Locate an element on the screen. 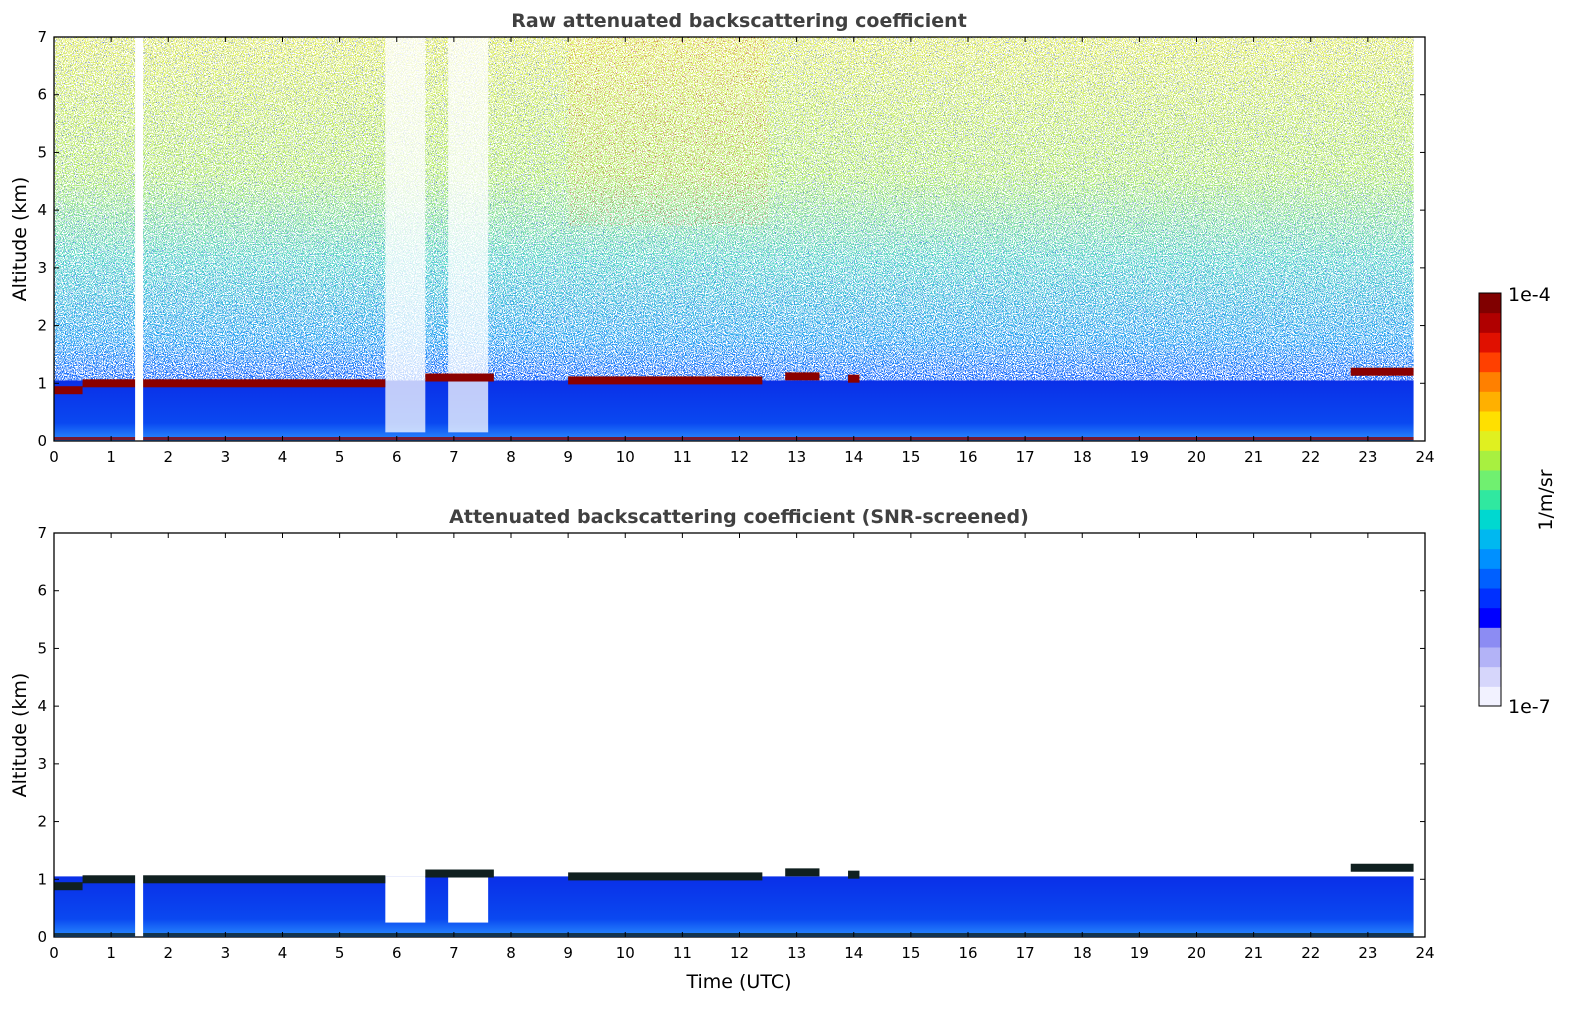 This screenshot has width=1595, height=1020. colorbar-unit-label: 1/m/sr is located at coordinates (1546, 499).